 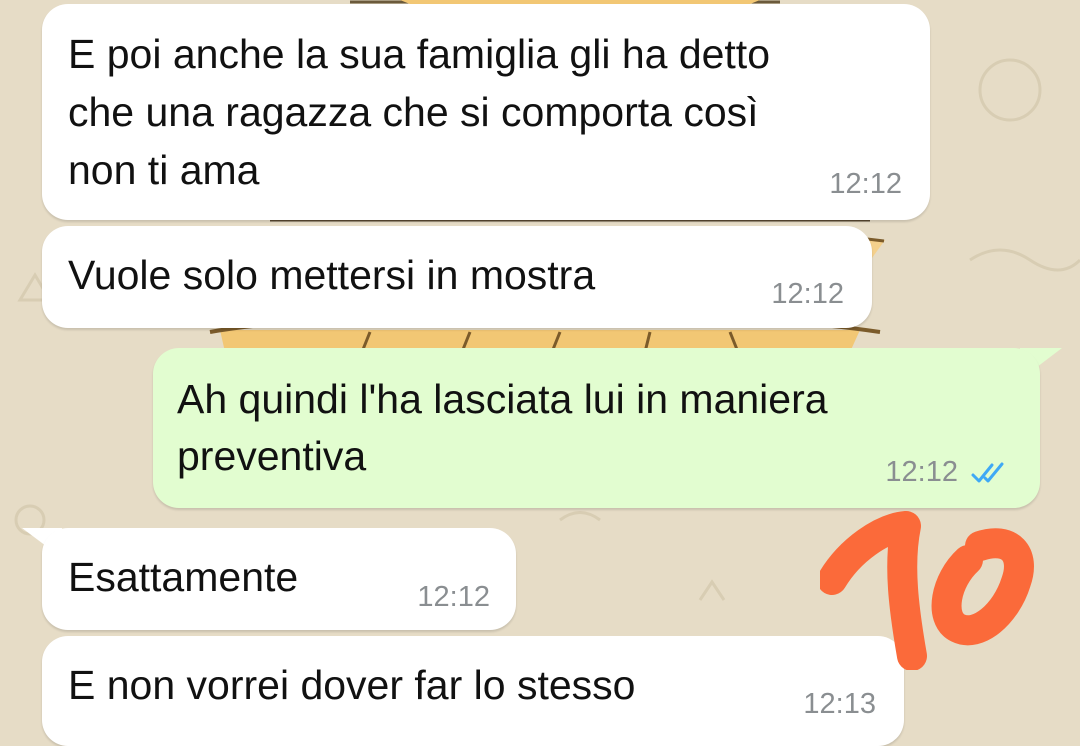 I want to click on message-text-line: Vuole solo mettersi in mostra, so click(x=332, y=275).